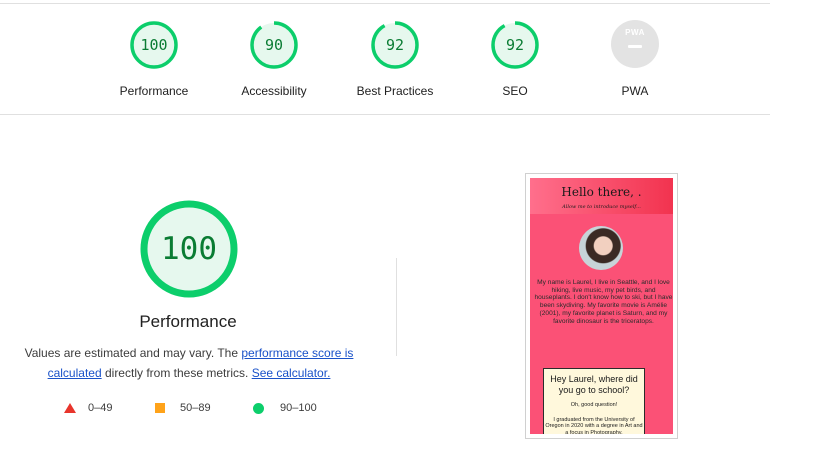 The width and height of the screenshot is (819, 462). I want to click on description-text-2: directly from these metrics., so click(176, 372).